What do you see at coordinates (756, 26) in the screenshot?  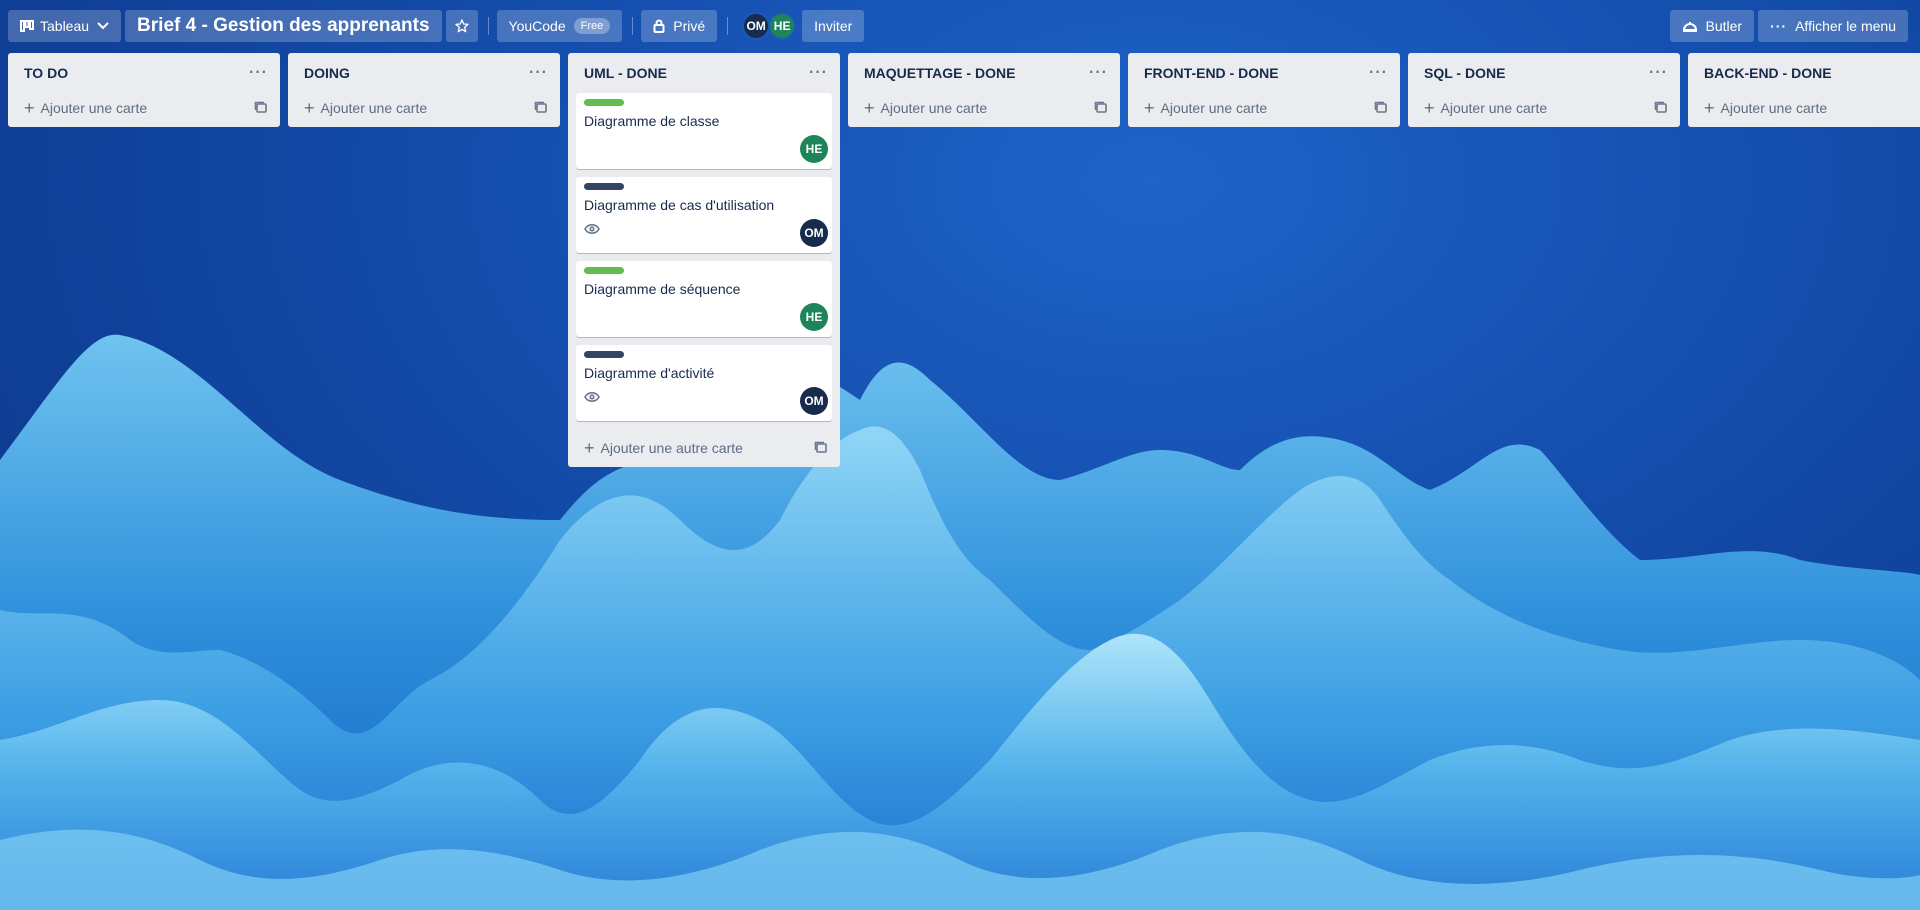 I see `avatar: OM` at bounding box center [756, 26].